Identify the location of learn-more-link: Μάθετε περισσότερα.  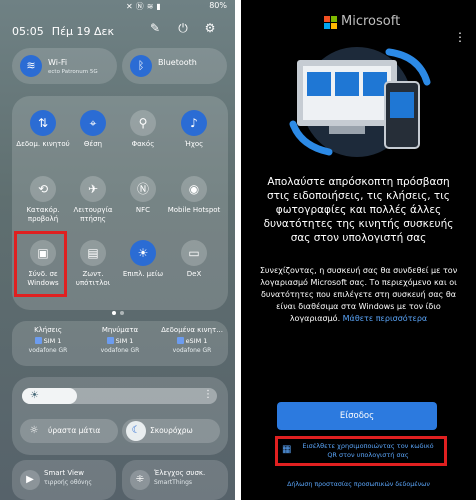
(385, 318).